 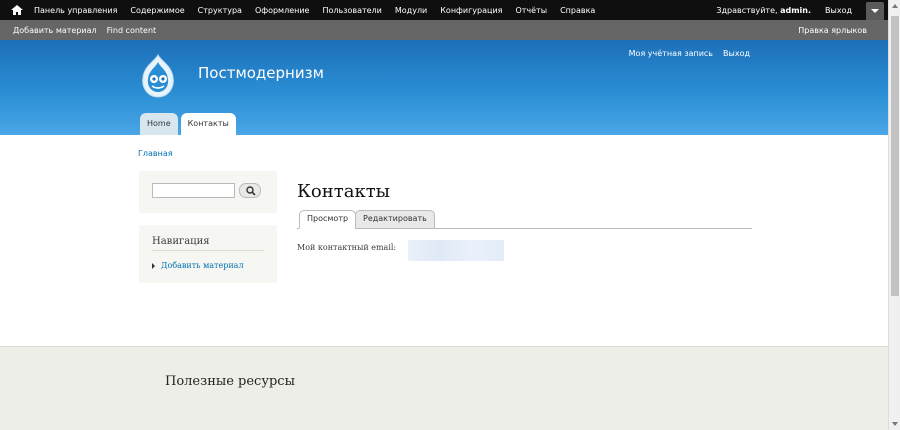 I want to click on scroll-up-arrow-icon, so click(x=895, y=6).